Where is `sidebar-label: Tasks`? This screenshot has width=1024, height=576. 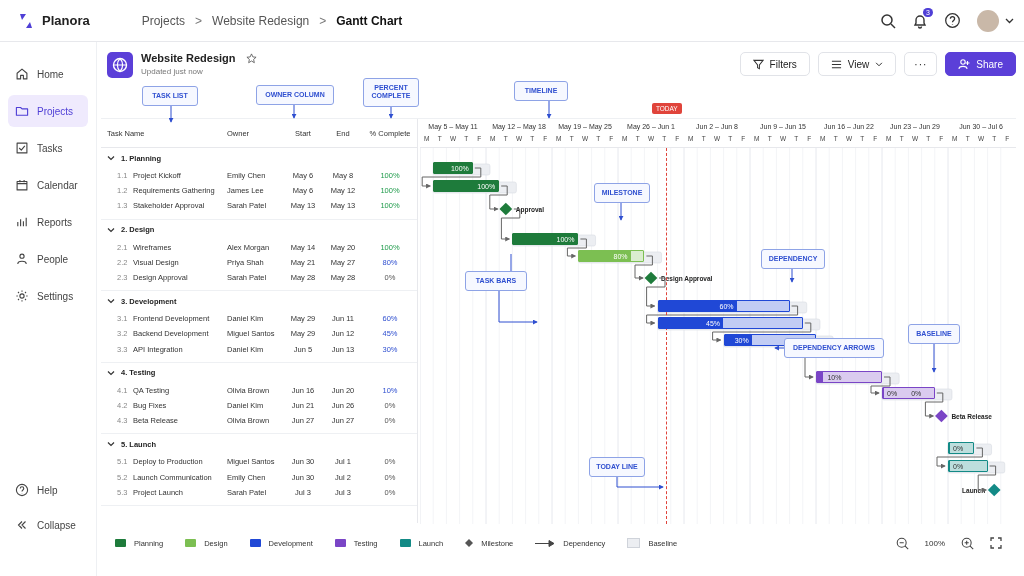
sidebar-label: Tasks is located at coordinates (50, 148).